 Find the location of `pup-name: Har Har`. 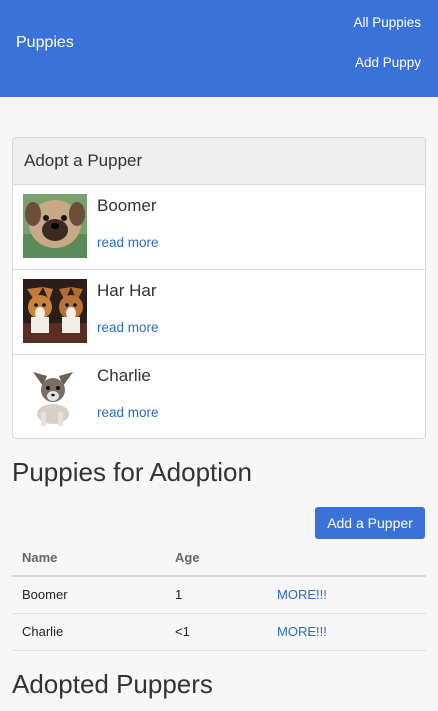

pup-name: Har Har is located at coordinates (127, 290).